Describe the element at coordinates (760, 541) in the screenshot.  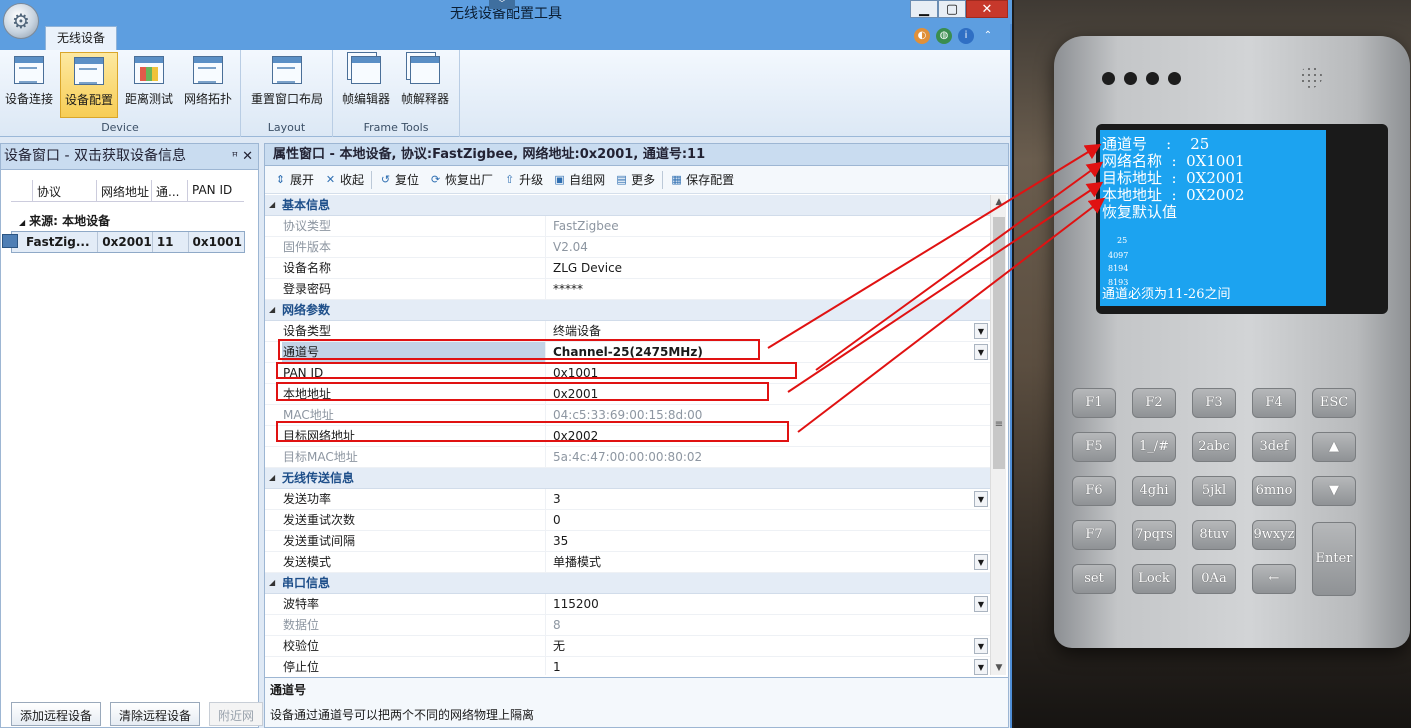
I see `prop-value: 35` at that location.